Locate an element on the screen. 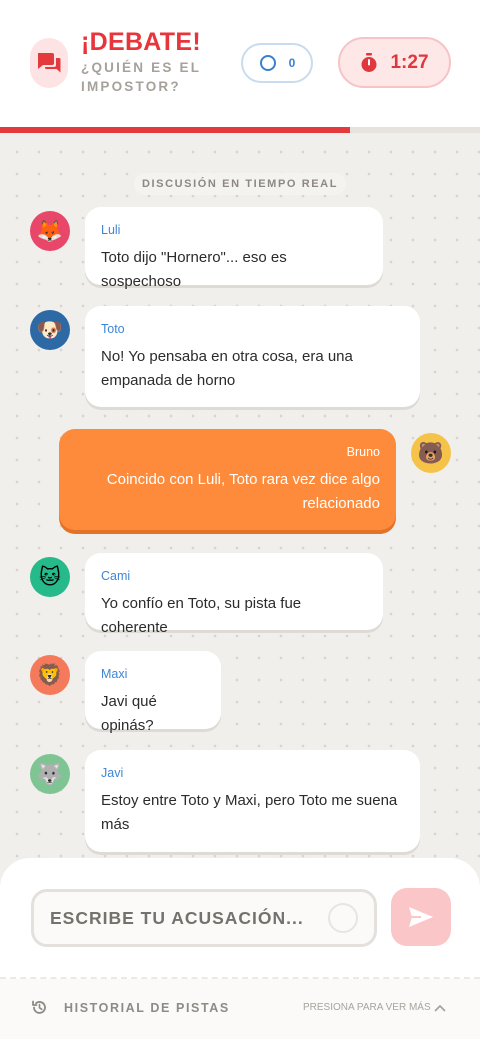  paper-plane-icon is located at coordinates (421, 917).